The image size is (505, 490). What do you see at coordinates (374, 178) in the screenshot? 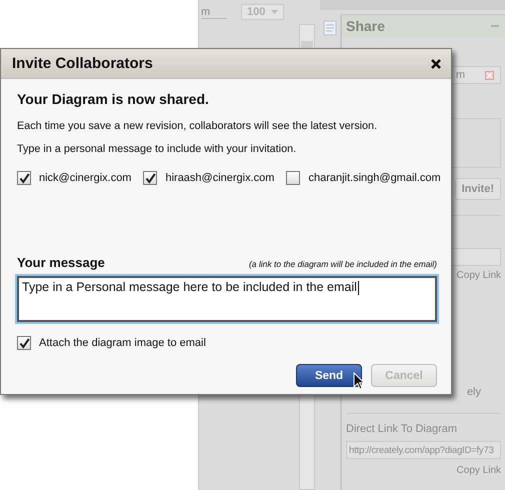
I see `recipient-email: charanjit.singh@gmail.com` at bounding box center [374, 178].